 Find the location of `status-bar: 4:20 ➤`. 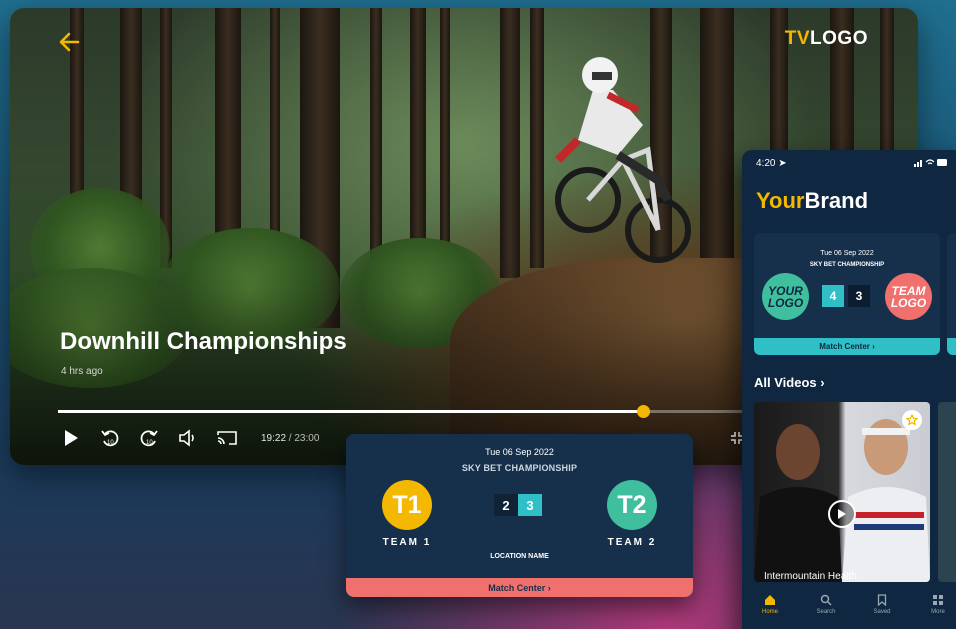

status-bar: 4:20 ➤ is located at coordinates (852, 164).